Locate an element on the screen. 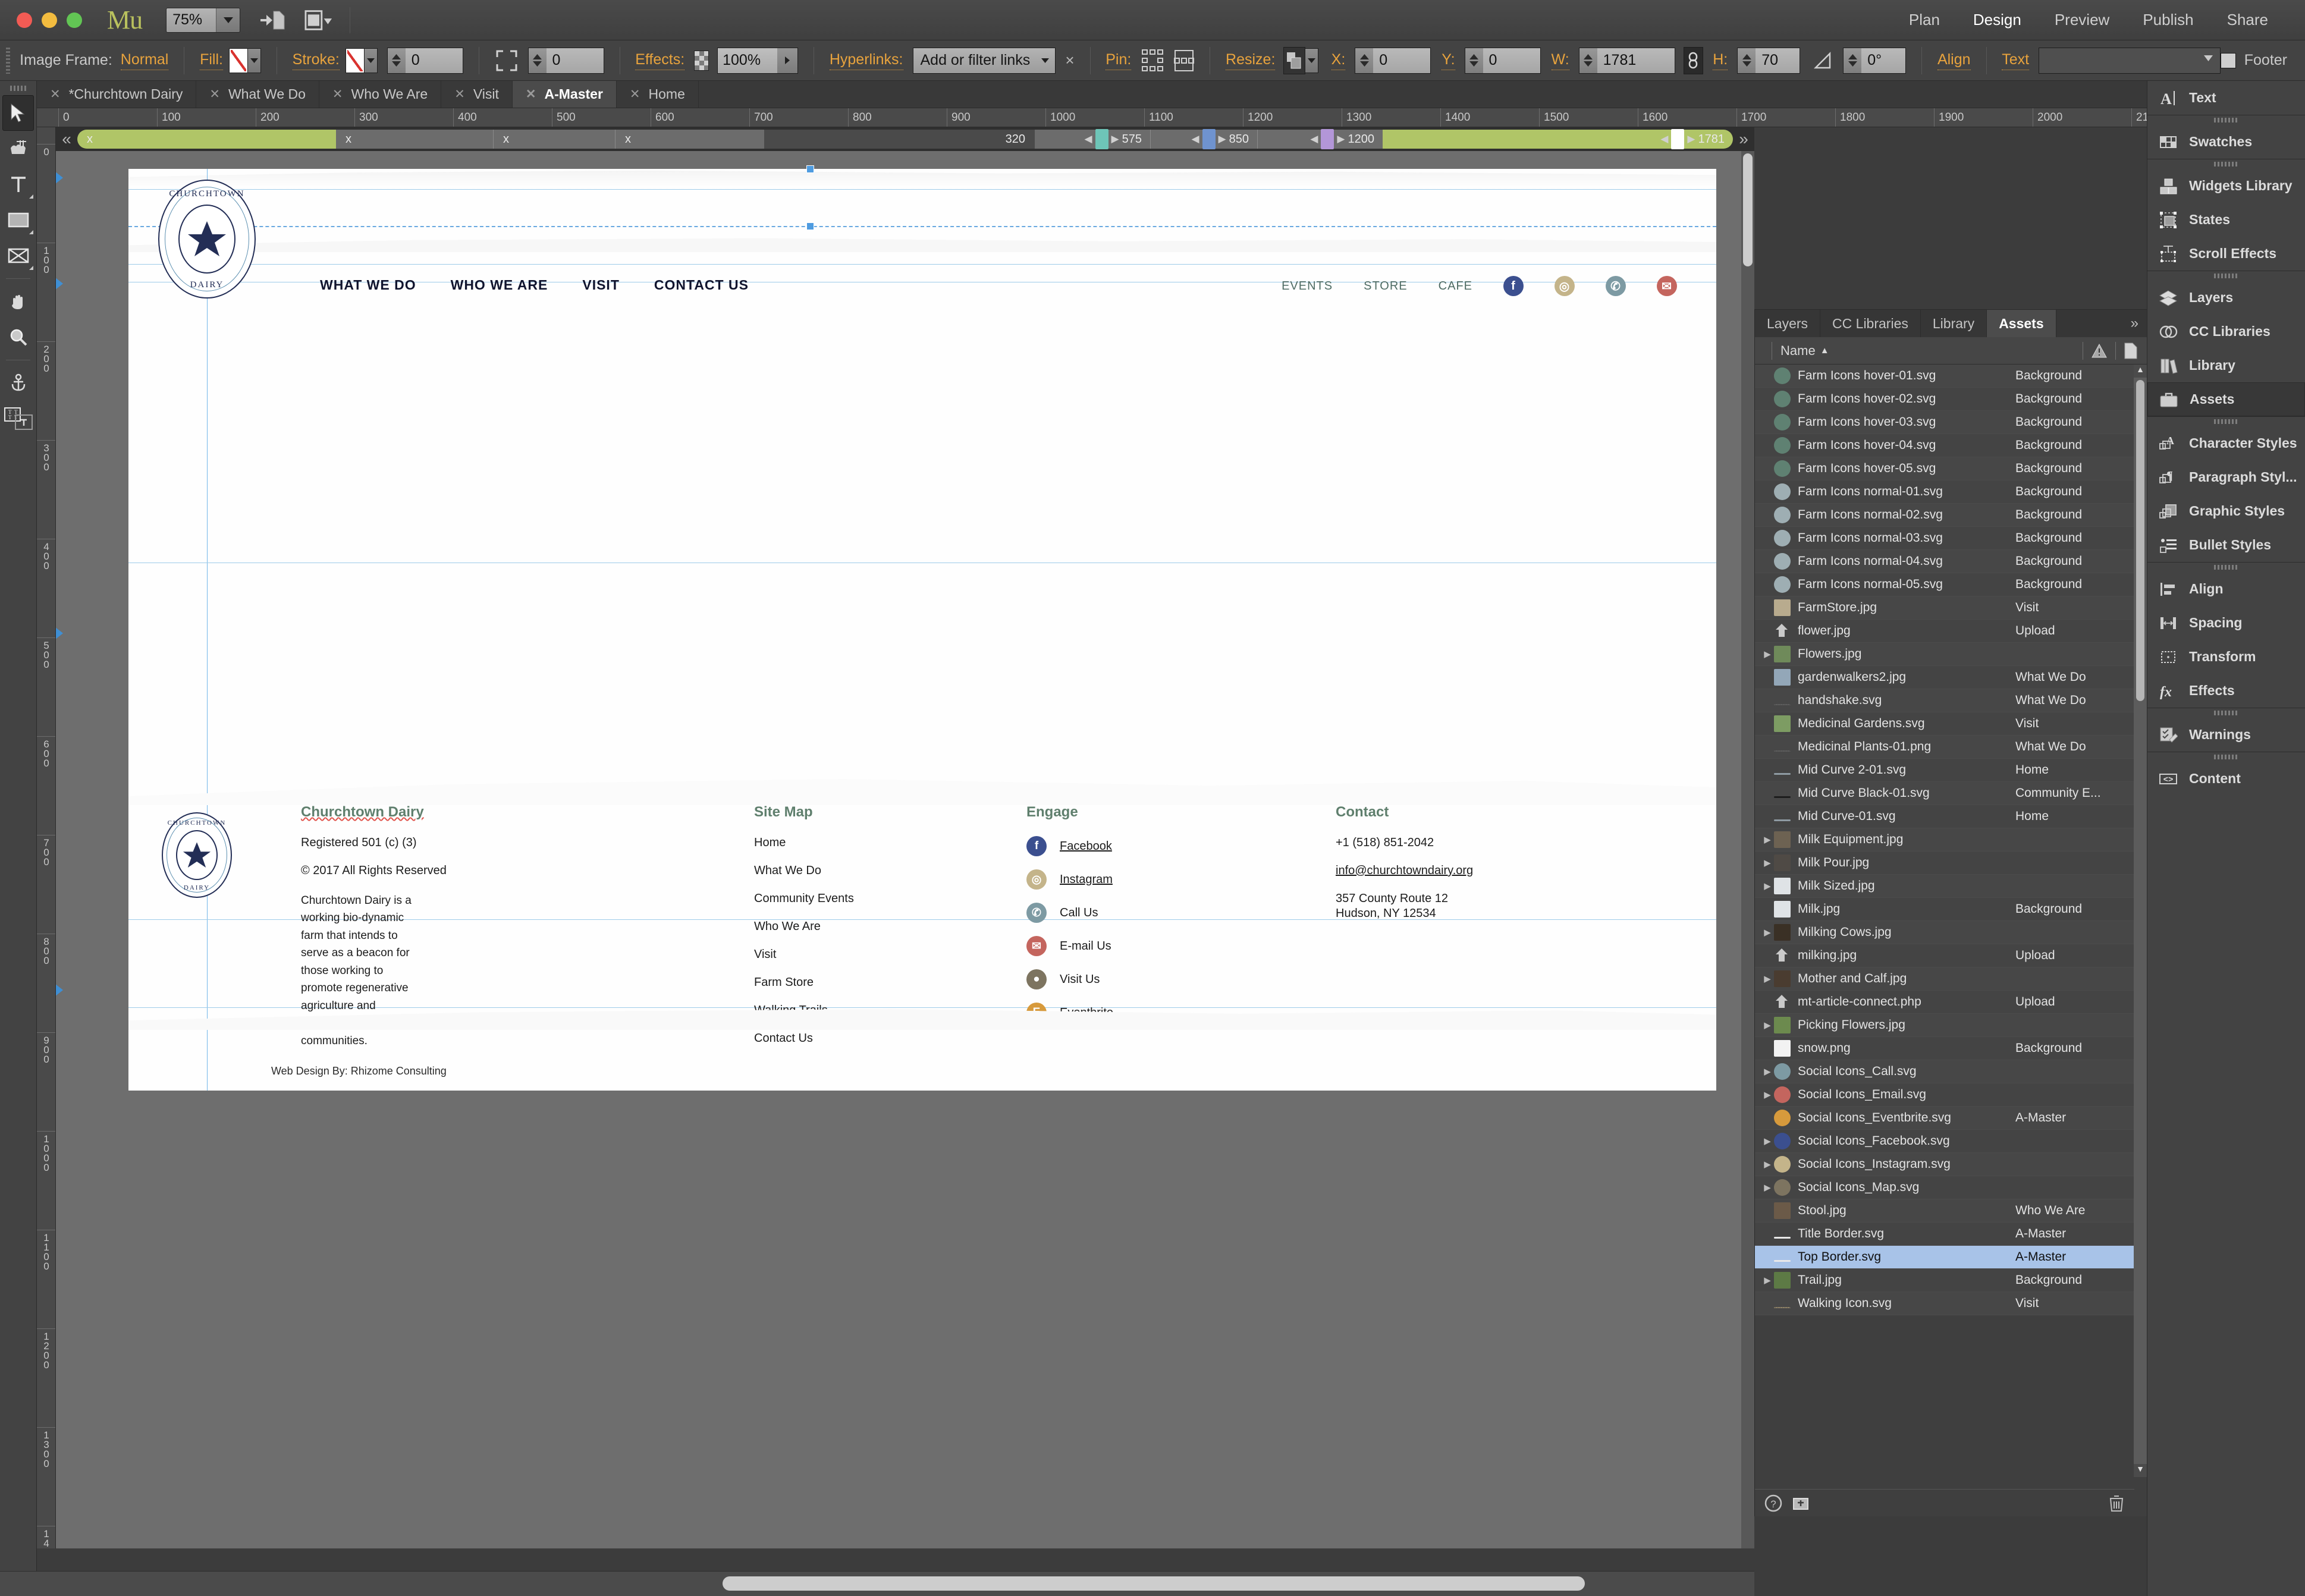  breakpoint-handle-575: ◀ ▶ 575 is located at coordinates (1113, 139).